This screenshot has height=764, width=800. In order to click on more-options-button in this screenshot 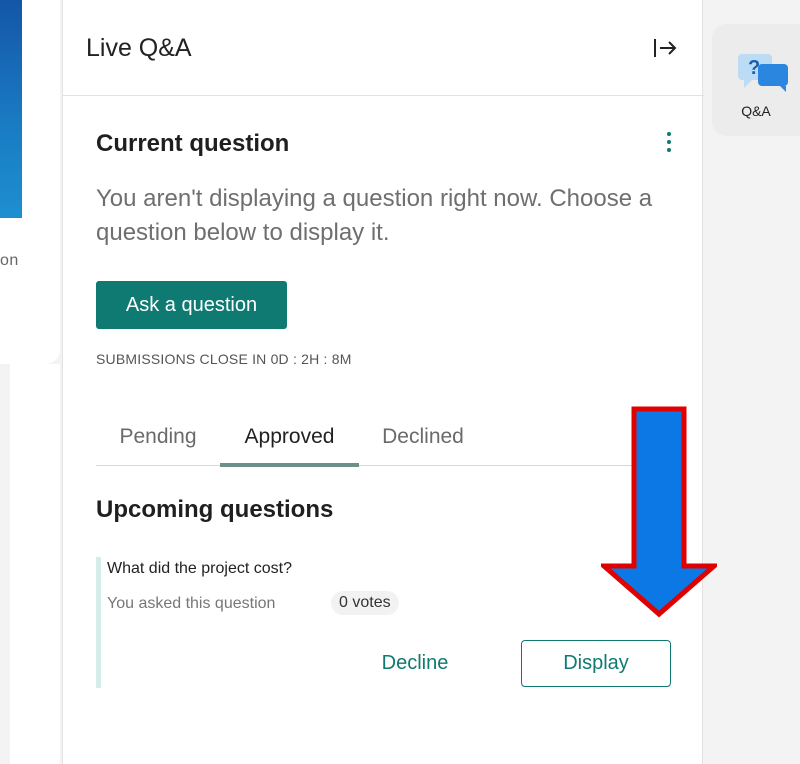, I will do `click(669, 142)`.